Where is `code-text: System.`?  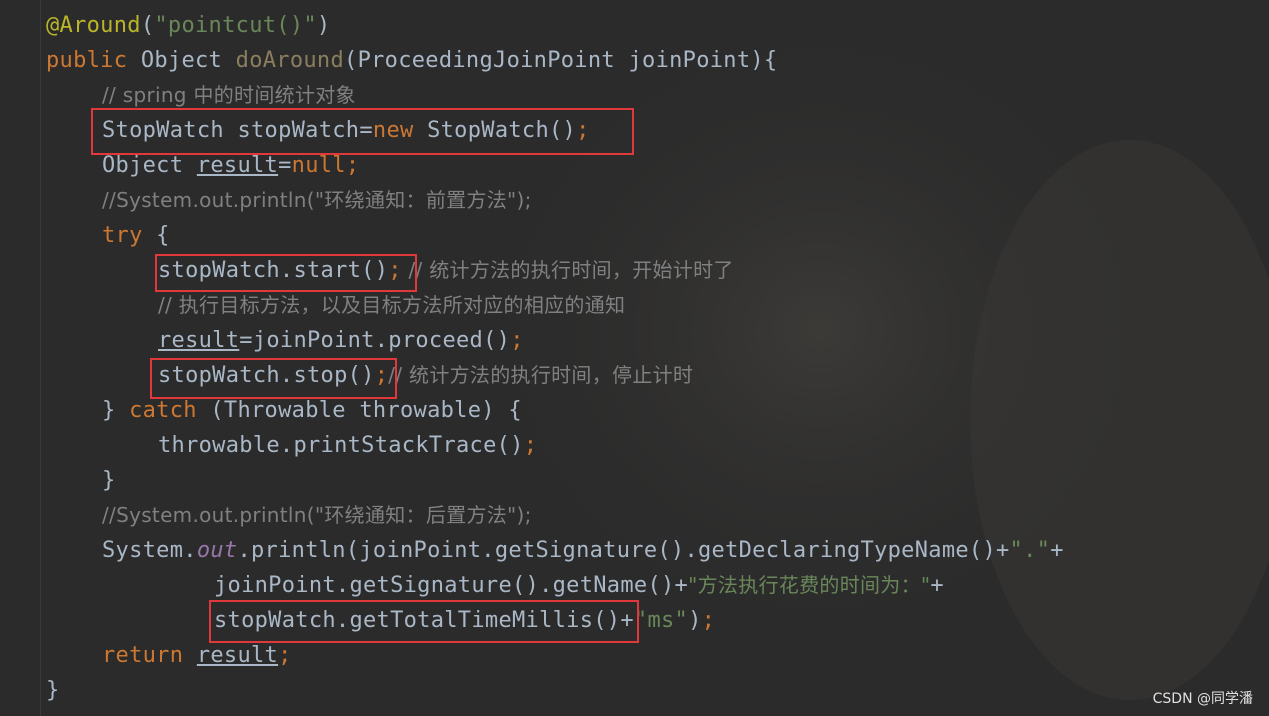
code-text: System. is located at coordinates (149, 550).